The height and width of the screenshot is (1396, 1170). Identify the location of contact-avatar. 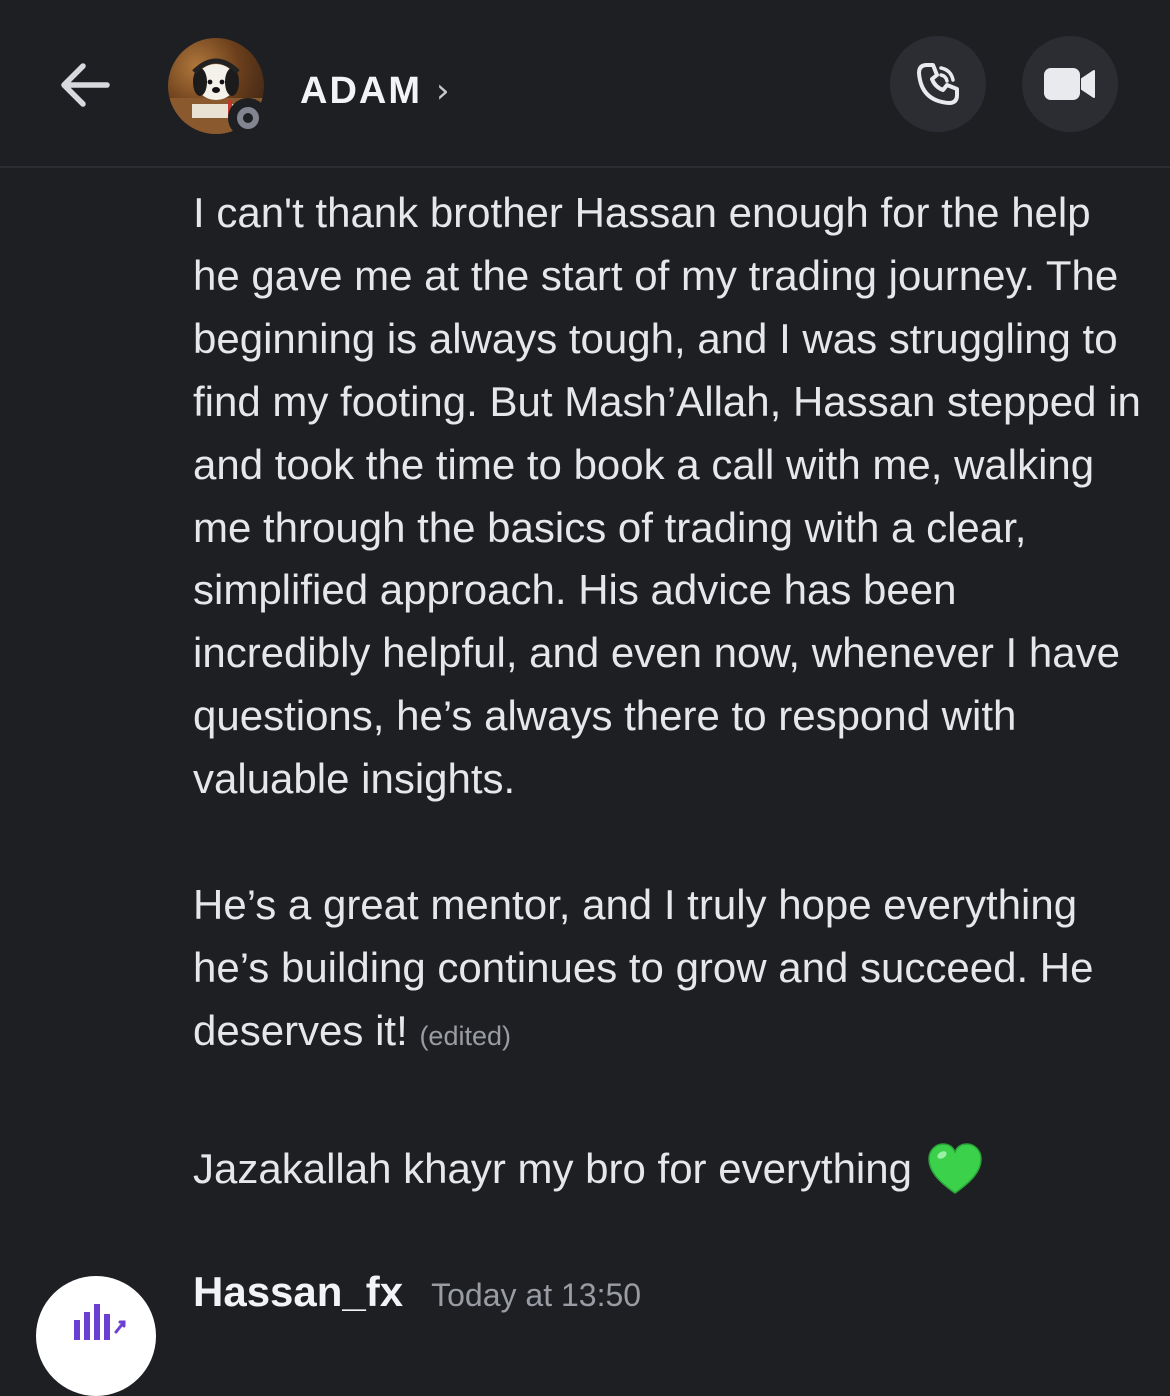
(218, 88).